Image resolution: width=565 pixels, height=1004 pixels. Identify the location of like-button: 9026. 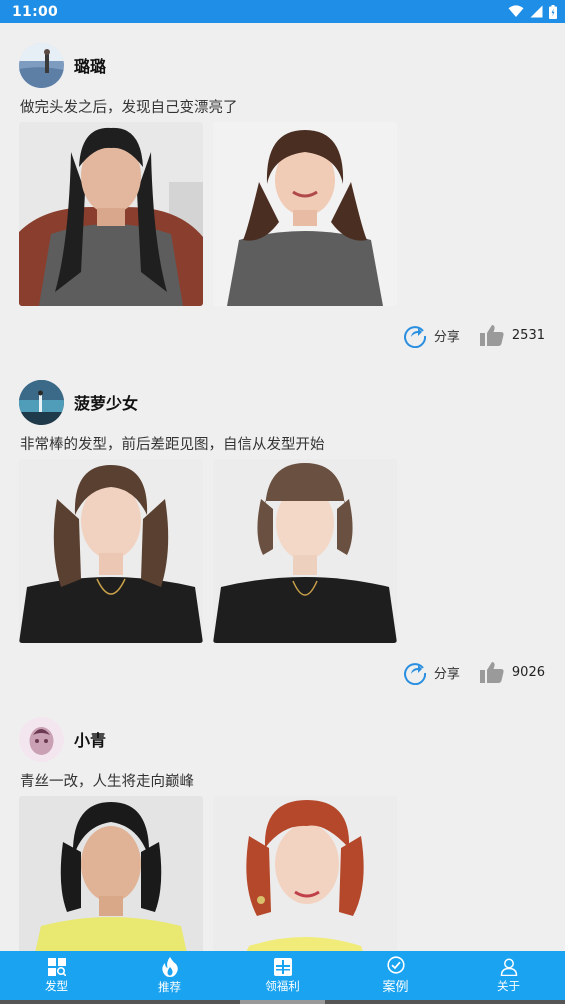
(512, 672).